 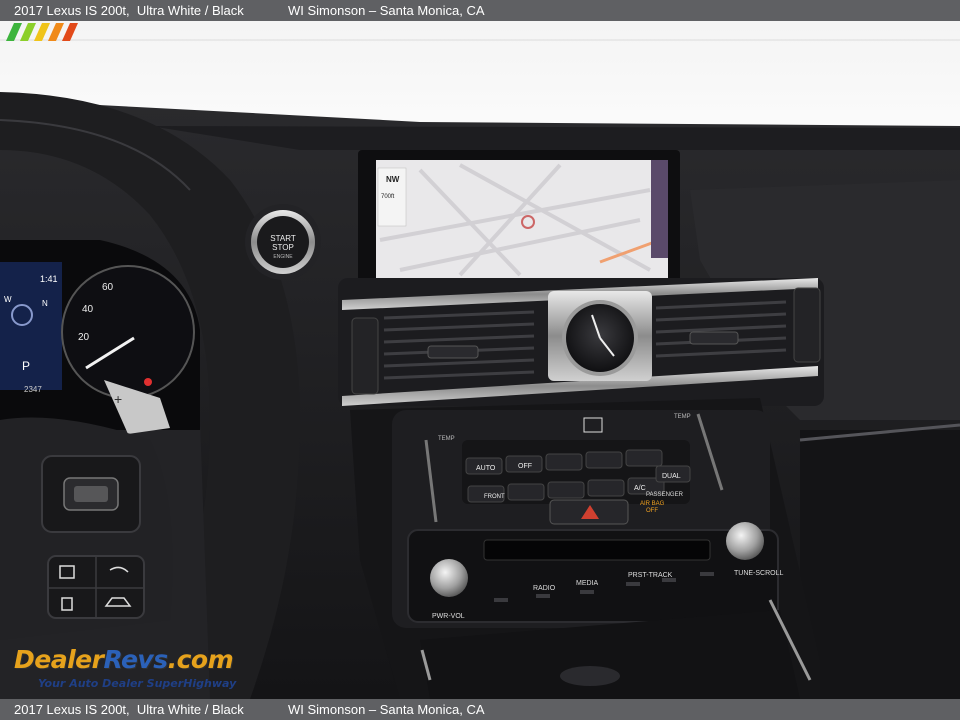 What do you see at coordinates (88, 309) in the screenshot?
I see `speedo-tick-40: 40` at bounding box center [88, 309].